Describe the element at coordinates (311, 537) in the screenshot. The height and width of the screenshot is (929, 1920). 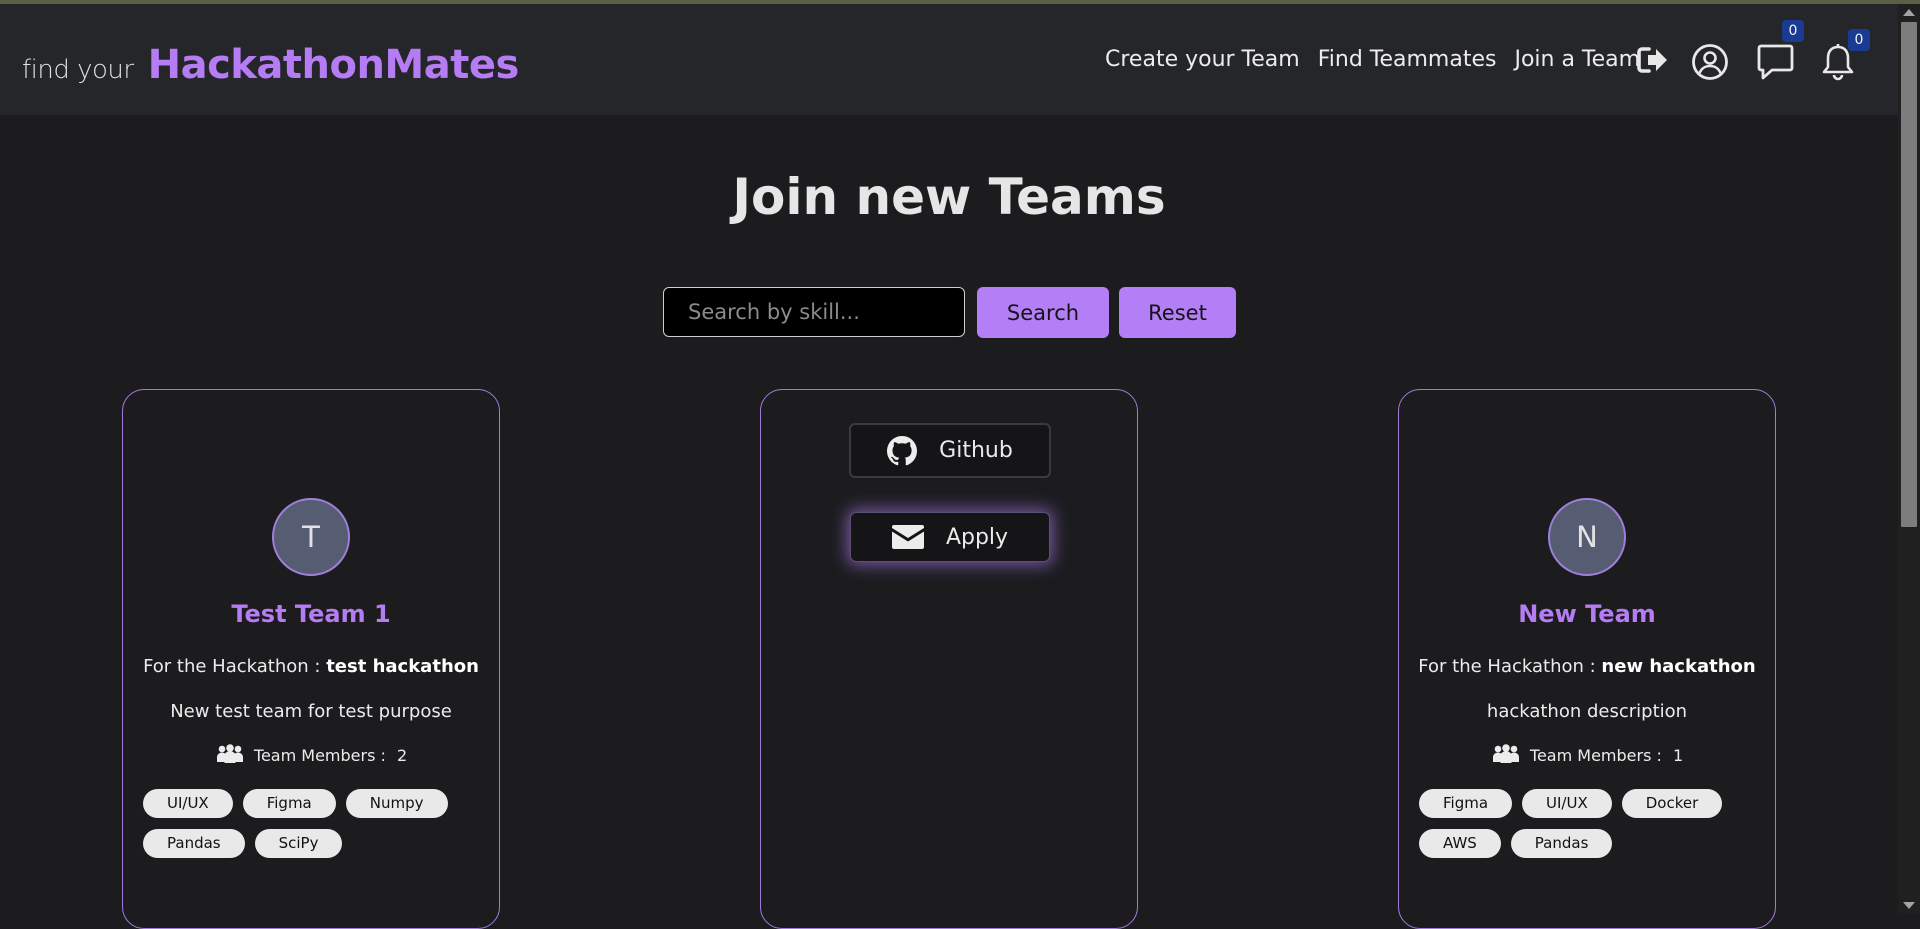
I see `team-avatar: T` at that location.